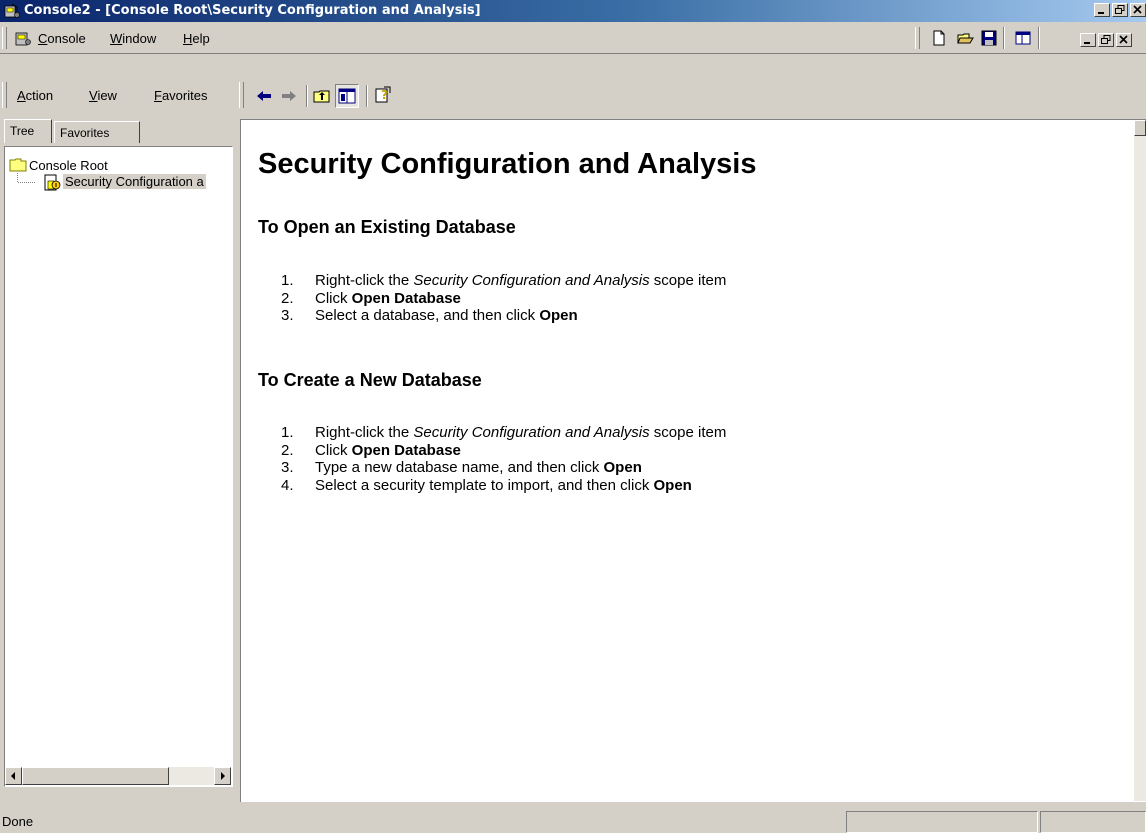  What do you see at coordinates (62, 38) in the screenshot?
I see `menu-console: Console` at bounding box center [62, 38].